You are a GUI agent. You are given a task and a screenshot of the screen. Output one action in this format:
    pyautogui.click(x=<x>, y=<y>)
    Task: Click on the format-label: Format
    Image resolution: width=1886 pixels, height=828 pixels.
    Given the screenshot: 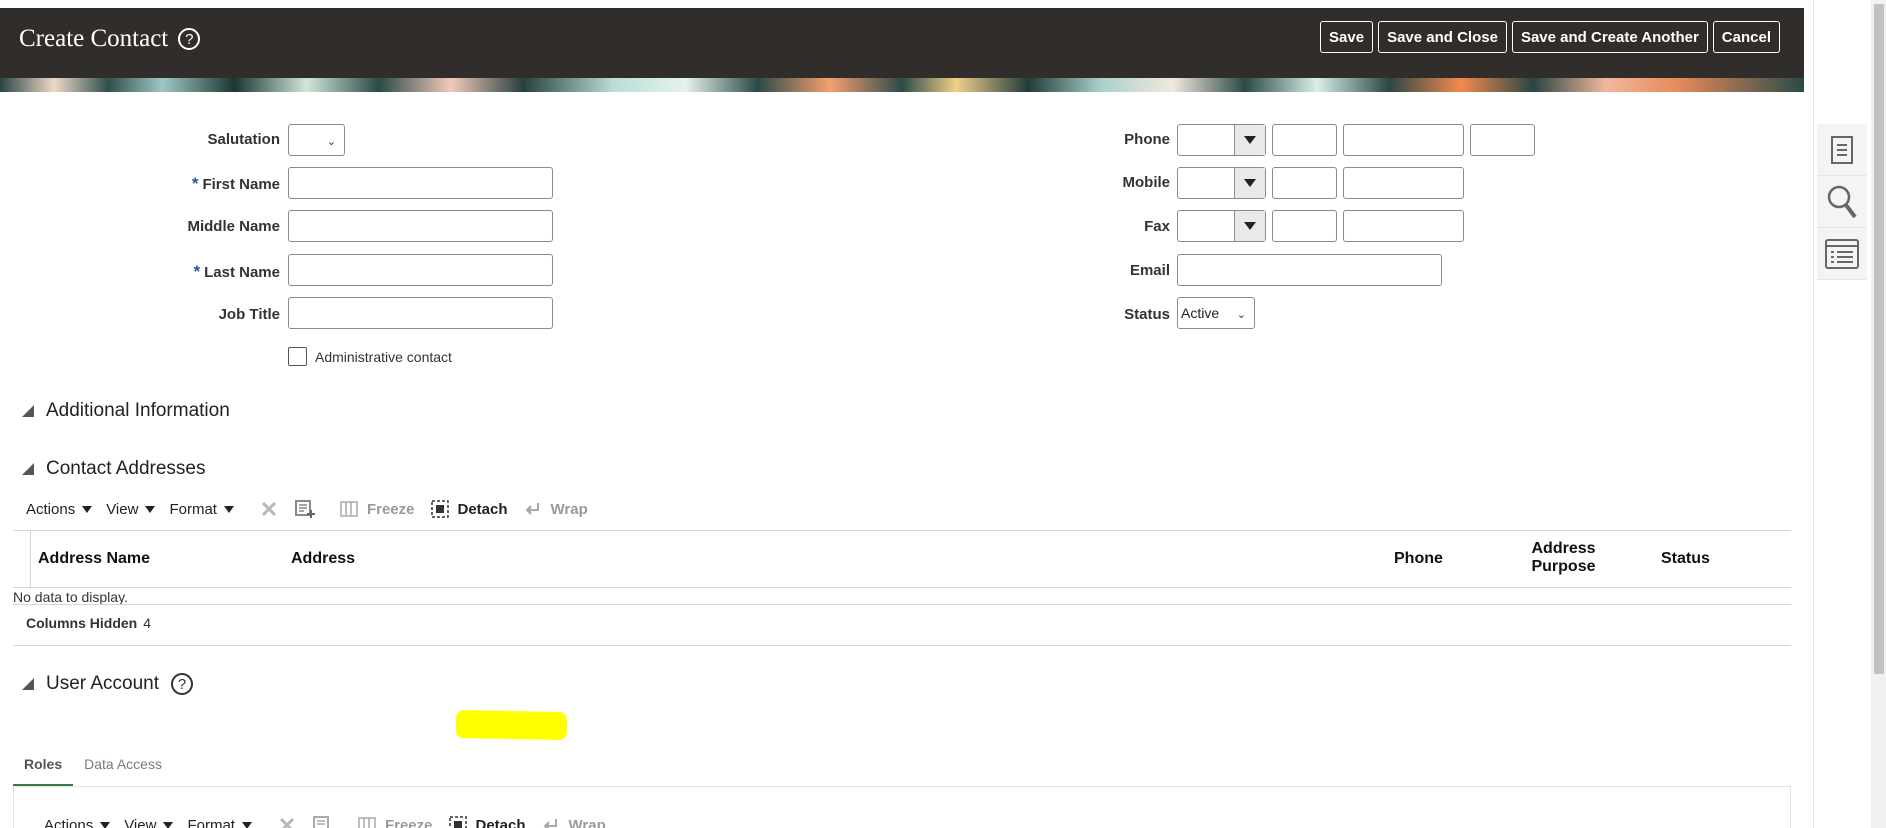 What is the action you would take?
    pyautogui.click(x=211, y=822)
    